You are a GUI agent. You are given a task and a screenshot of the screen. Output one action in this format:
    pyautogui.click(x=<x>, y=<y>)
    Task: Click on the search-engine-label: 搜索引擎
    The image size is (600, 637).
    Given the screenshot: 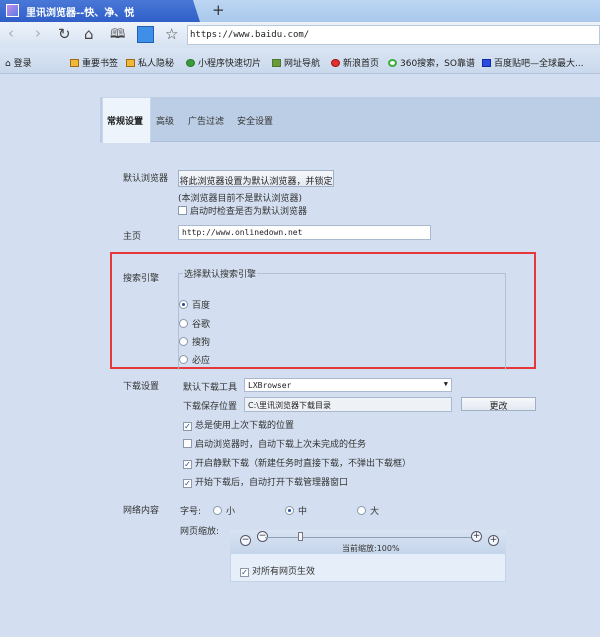 What is the action you would take?
    pyautogui.click(x=141, y=279)
    